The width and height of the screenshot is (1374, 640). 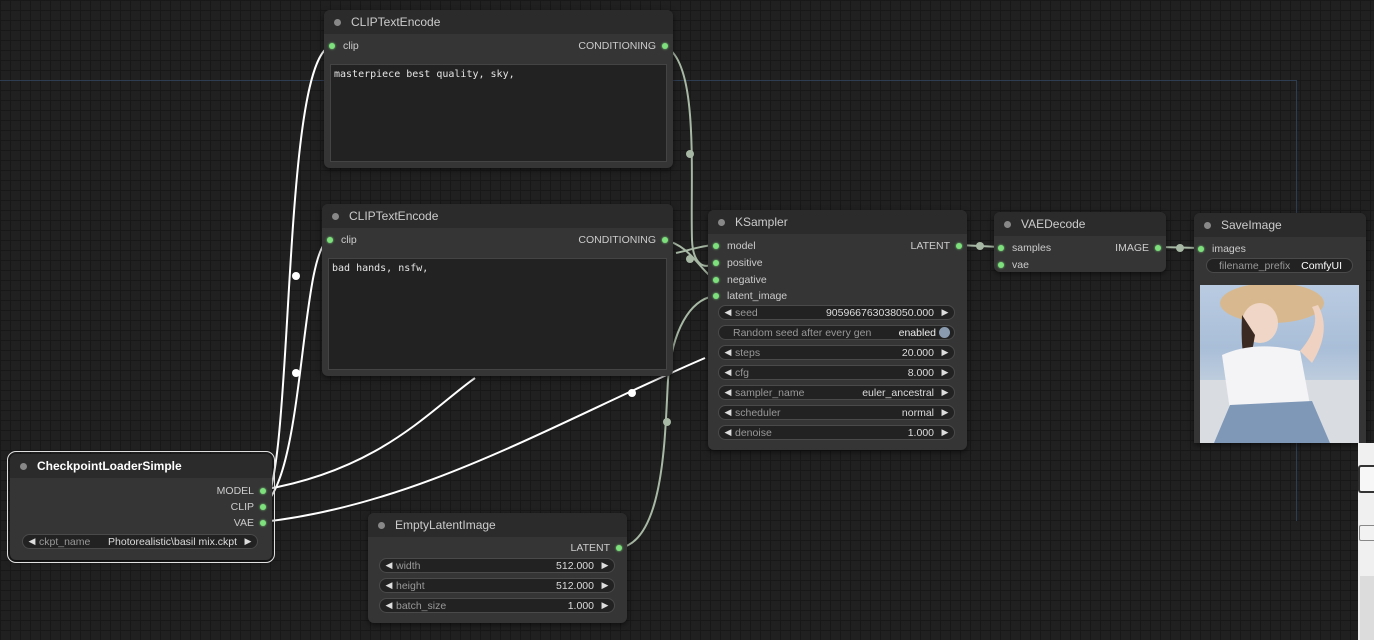 I want to click on node-title: SaveImage, so click(x=1280, y=225).